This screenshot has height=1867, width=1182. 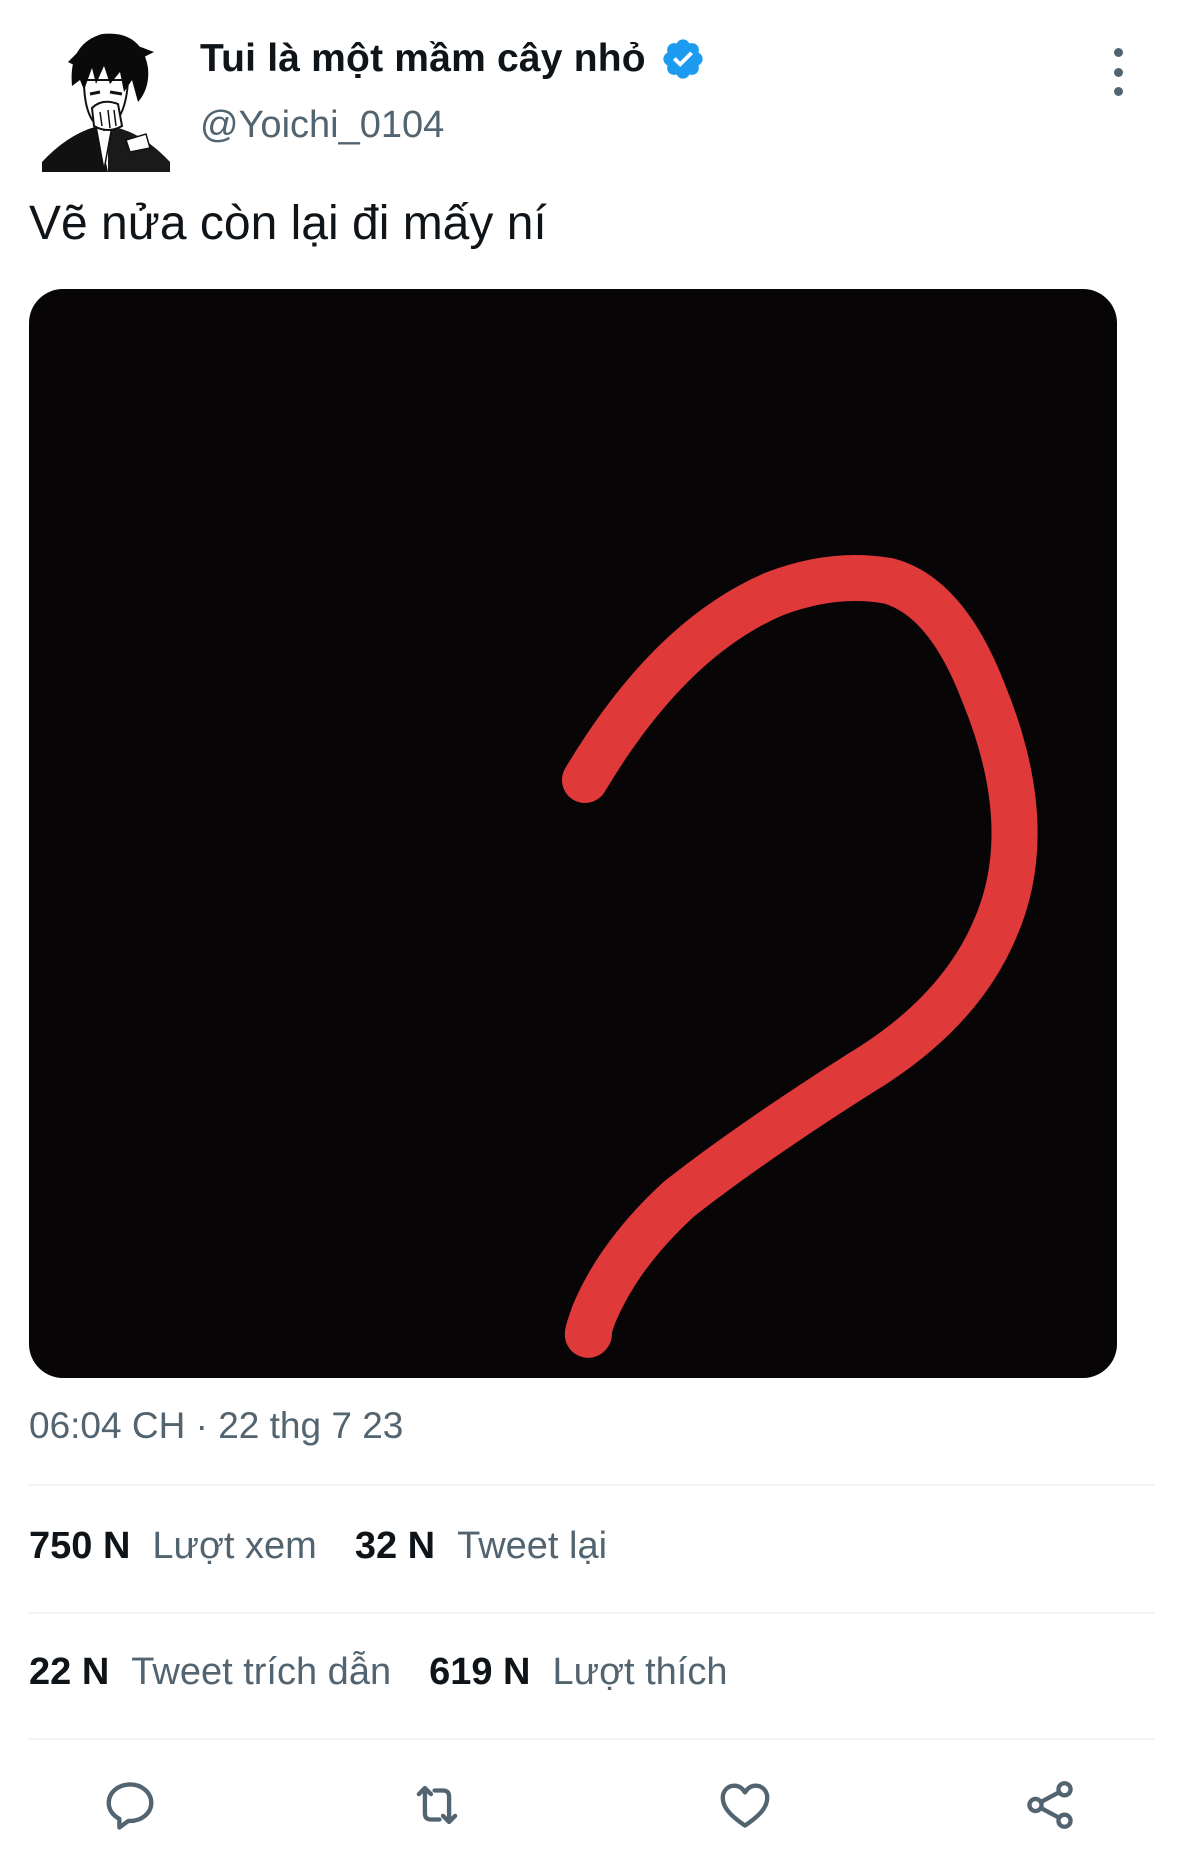 What do you see at coordinates (397, 1672) in the screenshot?
I see `stats-row-2: 22 N Tweet trích dẫn 619 N Lượt thích` at bounding box center [397, 1672].